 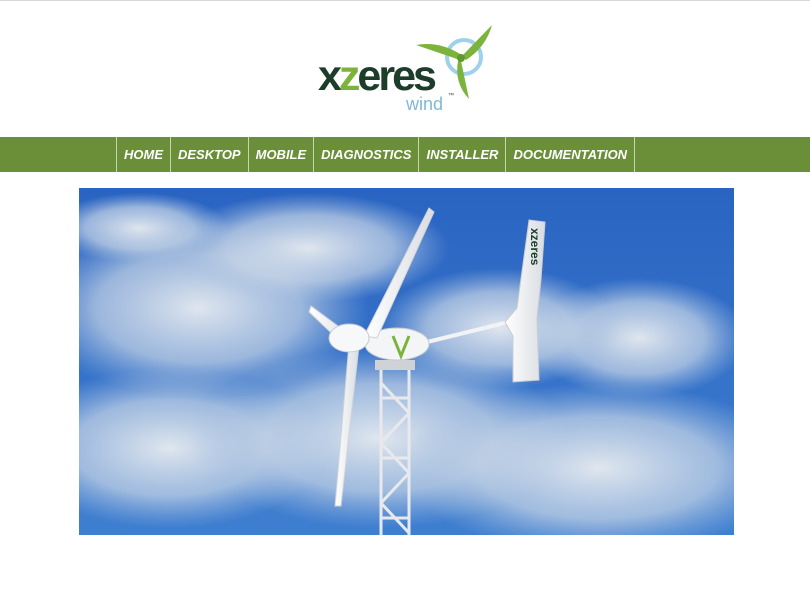 What do you see at coordinates (282, 154) in the screenshot?
I see `nav-item-mobile: MOBILE` at bounding box center [282, 154].